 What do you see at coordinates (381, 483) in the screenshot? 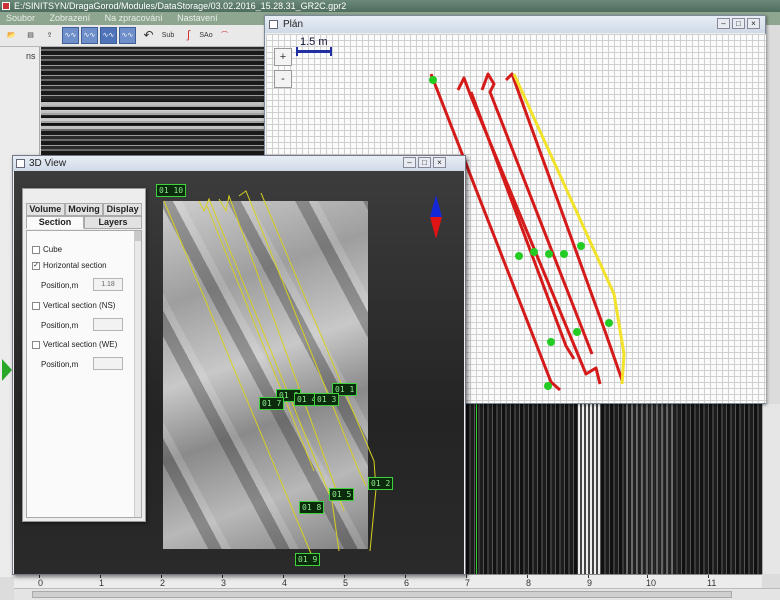
I see `track-label: 01 2` at bounding box center [381, 483].